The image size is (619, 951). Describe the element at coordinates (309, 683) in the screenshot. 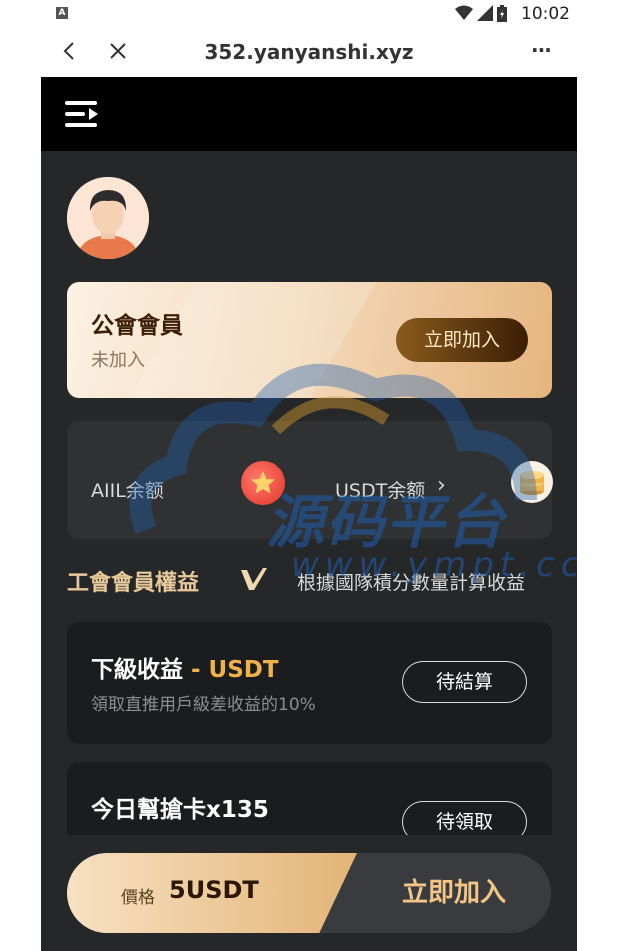

I see `benefit-card-subordinate-income: 下級收益 - USDT 領取直推用戶級差收益的10% 待結算` at that location.